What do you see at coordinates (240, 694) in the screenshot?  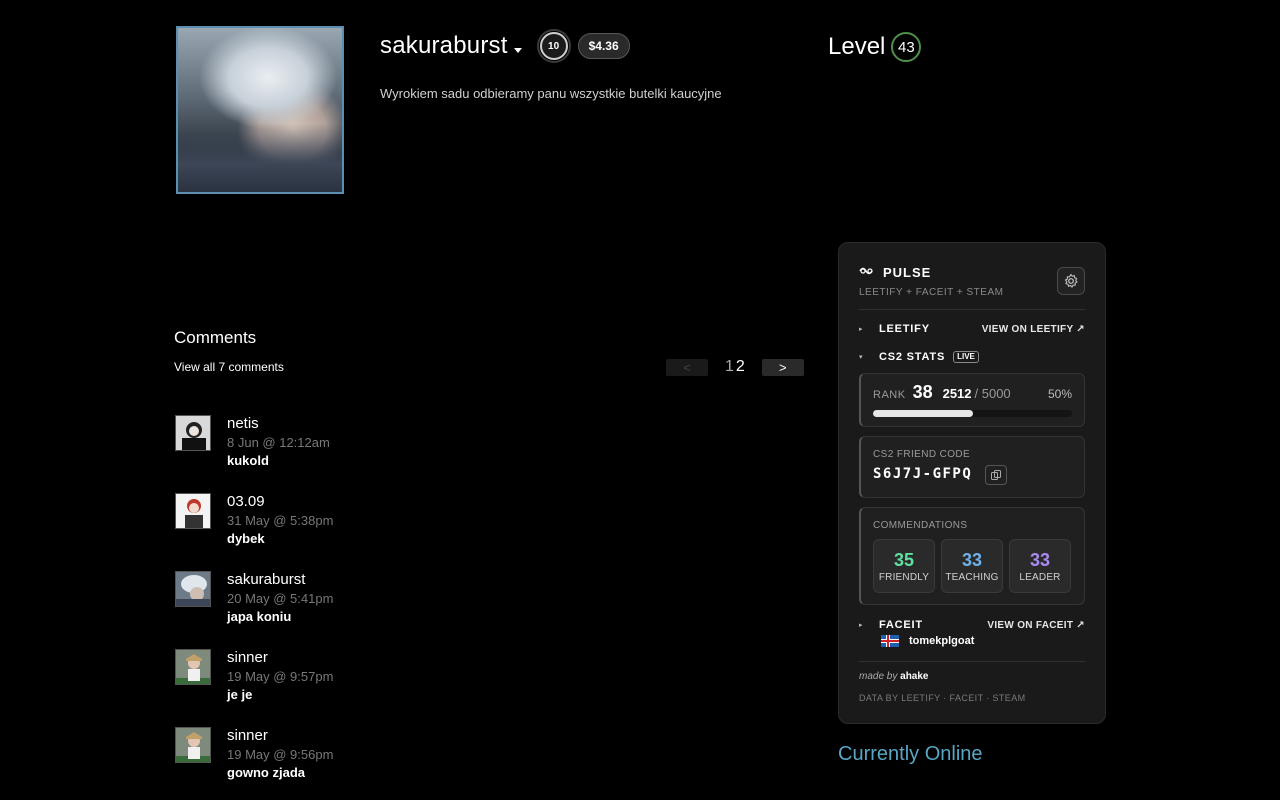 I see `comment-text: je je` at bounding box center [240, 694].